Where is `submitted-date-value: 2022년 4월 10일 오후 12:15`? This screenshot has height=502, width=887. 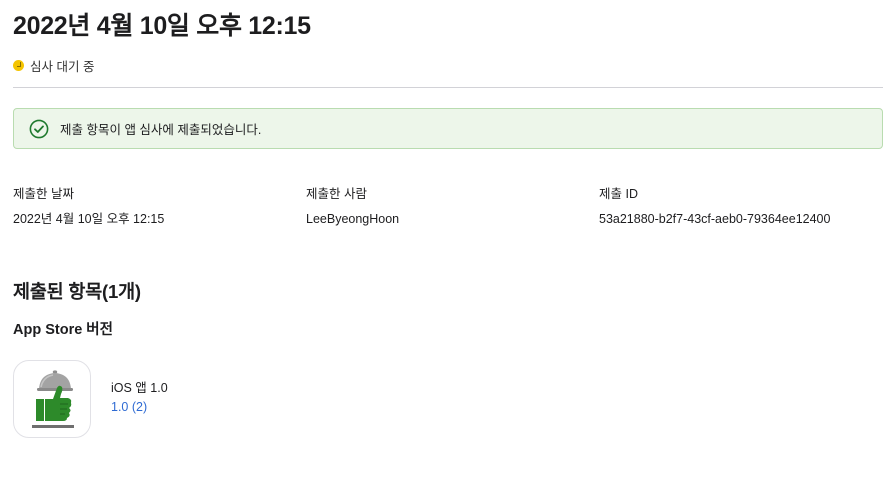
submitted-date-value: 2022년 4월 10일 오후 12:15 is located at coordinates (89, 219).